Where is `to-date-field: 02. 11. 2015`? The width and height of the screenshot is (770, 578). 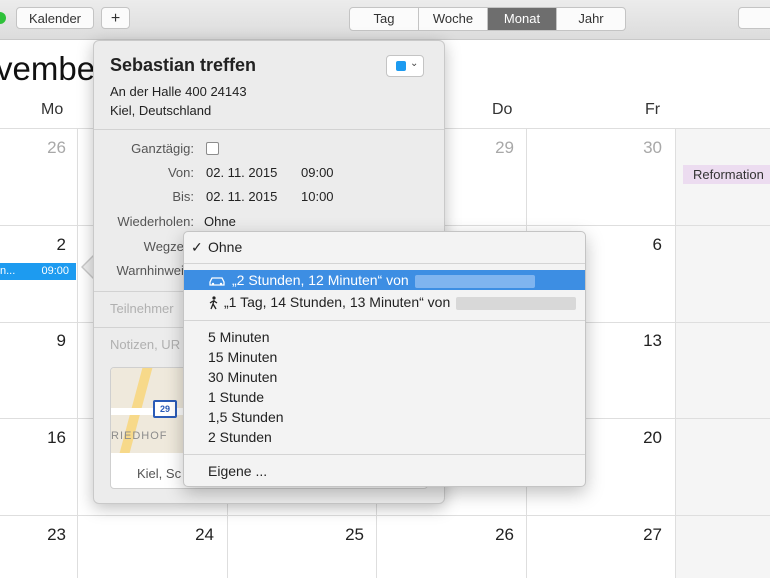 to-date-field: 02. 11. 2015 is located at coordinates (241, 196).